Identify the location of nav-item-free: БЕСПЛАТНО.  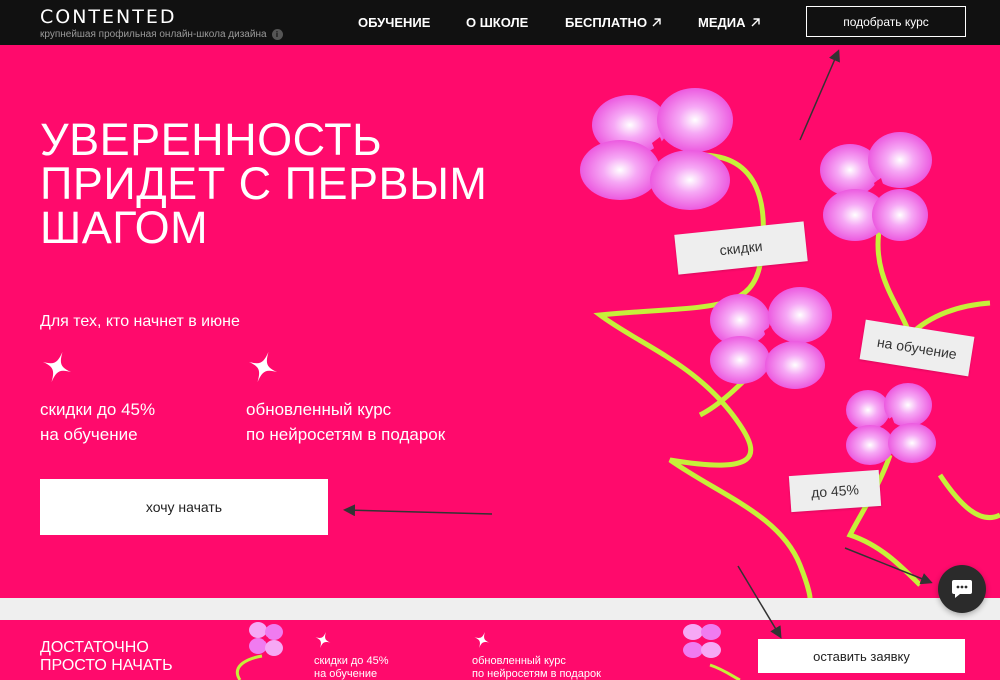
(613, 22).